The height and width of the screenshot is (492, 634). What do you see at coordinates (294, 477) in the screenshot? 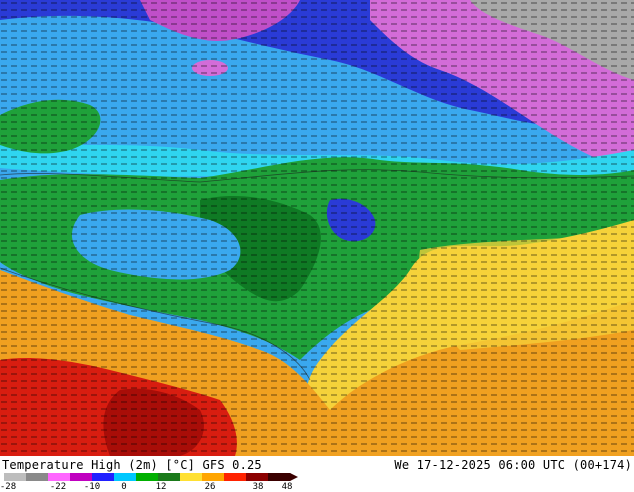
I see `colorbar-arrow` at bounding box center [294, 477].